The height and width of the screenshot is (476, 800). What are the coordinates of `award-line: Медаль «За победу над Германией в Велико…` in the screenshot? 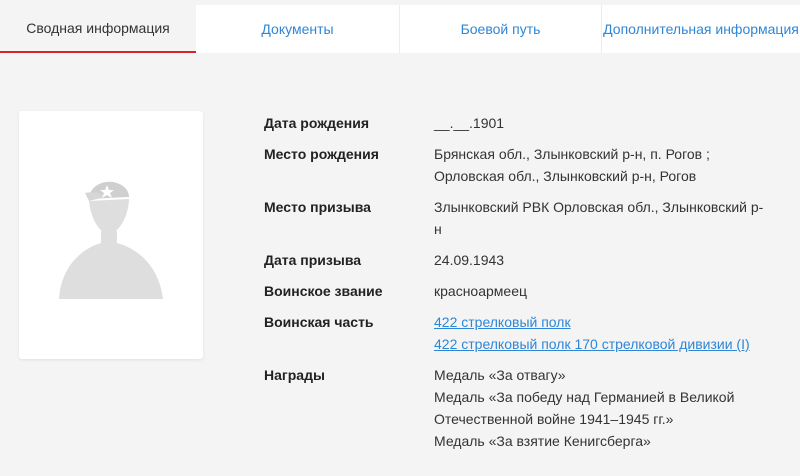 It's located at (584, 397).